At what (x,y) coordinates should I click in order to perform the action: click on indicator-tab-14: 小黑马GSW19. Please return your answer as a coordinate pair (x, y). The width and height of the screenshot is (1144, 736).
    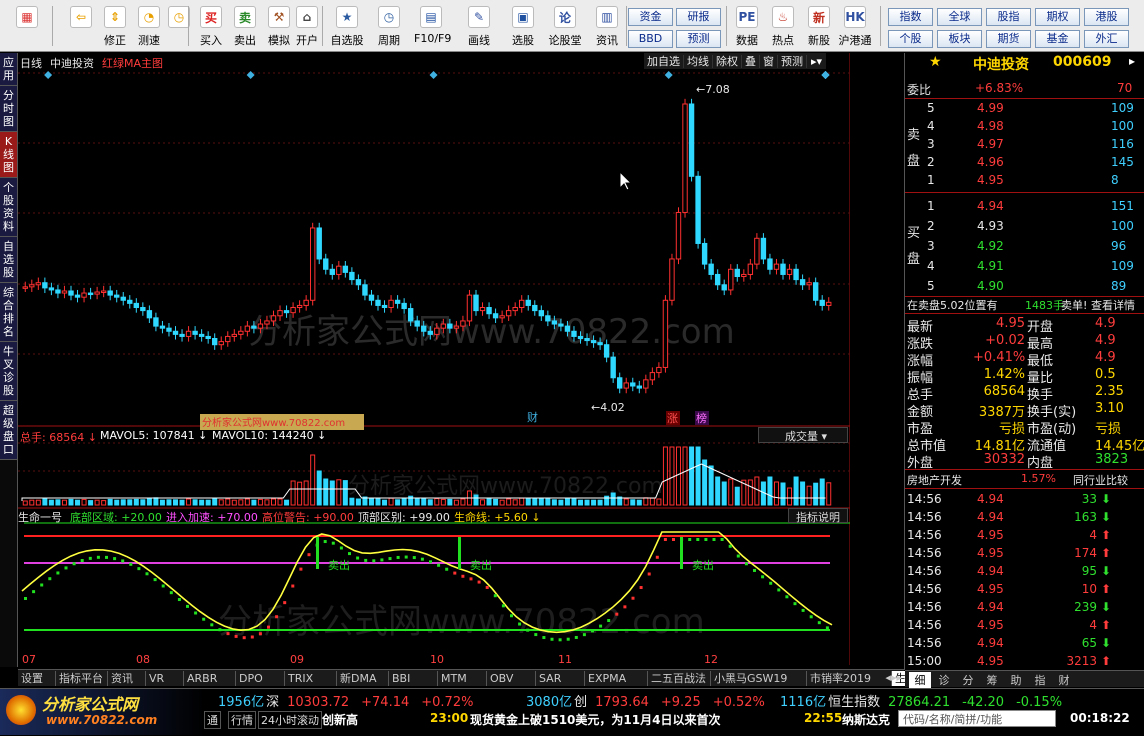
    Looking at the image, I should click on (759, 678).